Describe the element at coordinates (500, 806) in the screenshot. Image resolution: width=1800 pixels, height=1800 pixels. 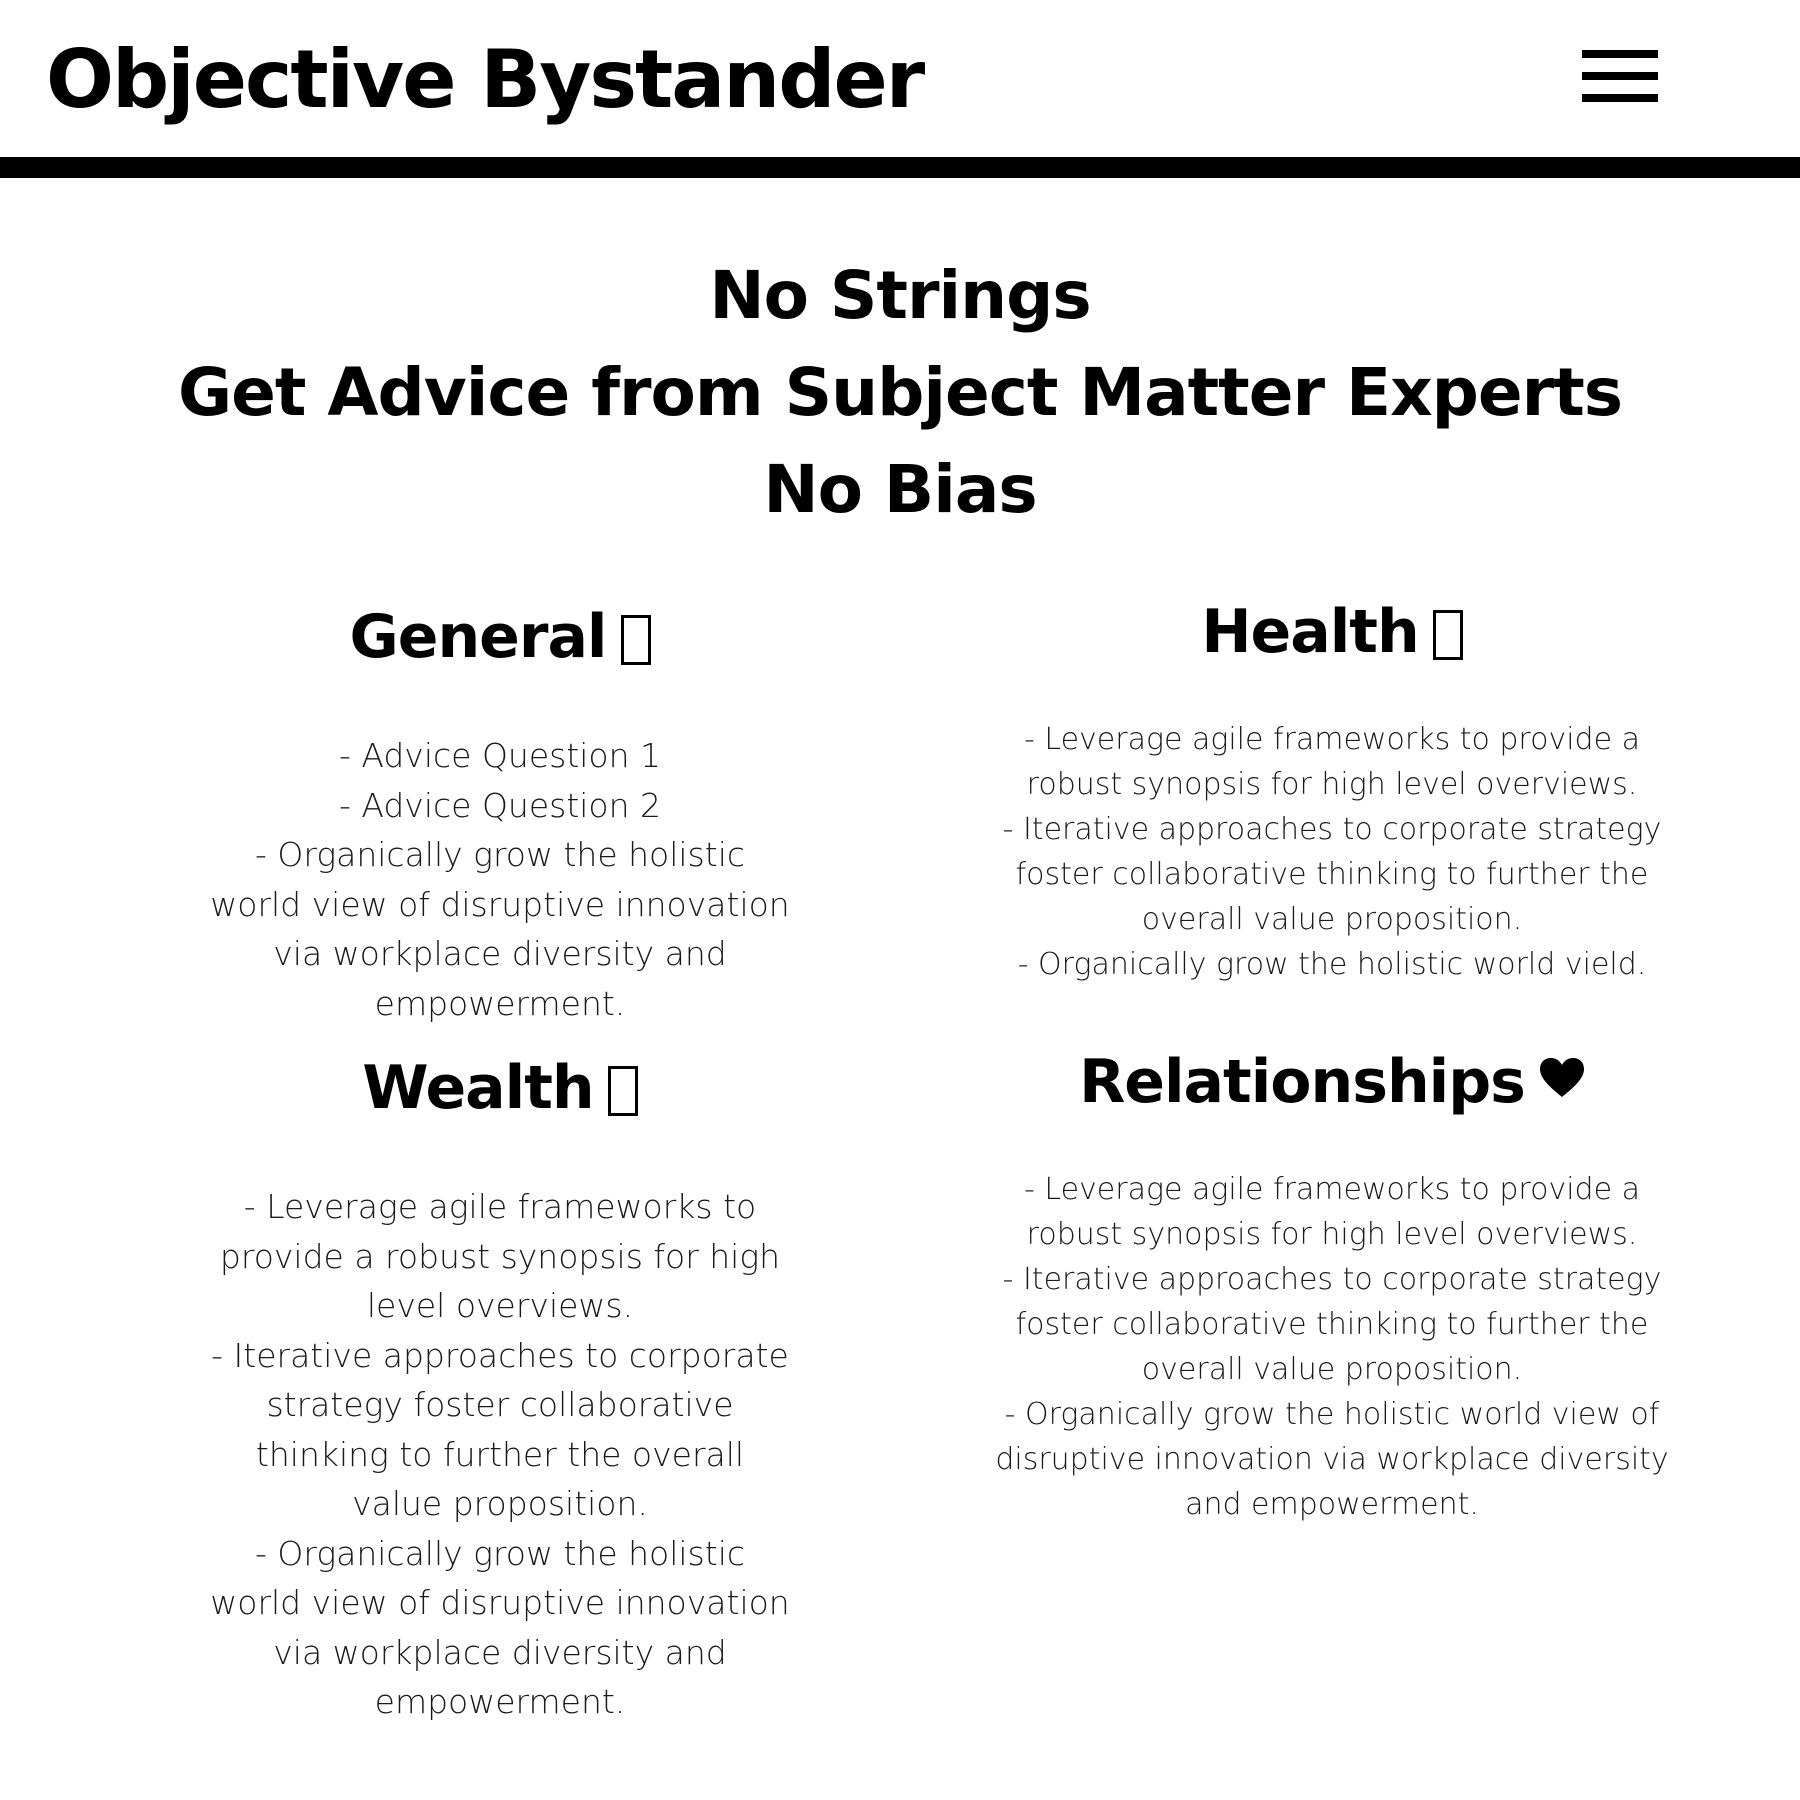
I see `list-item: - Advice Question 2` at that location.